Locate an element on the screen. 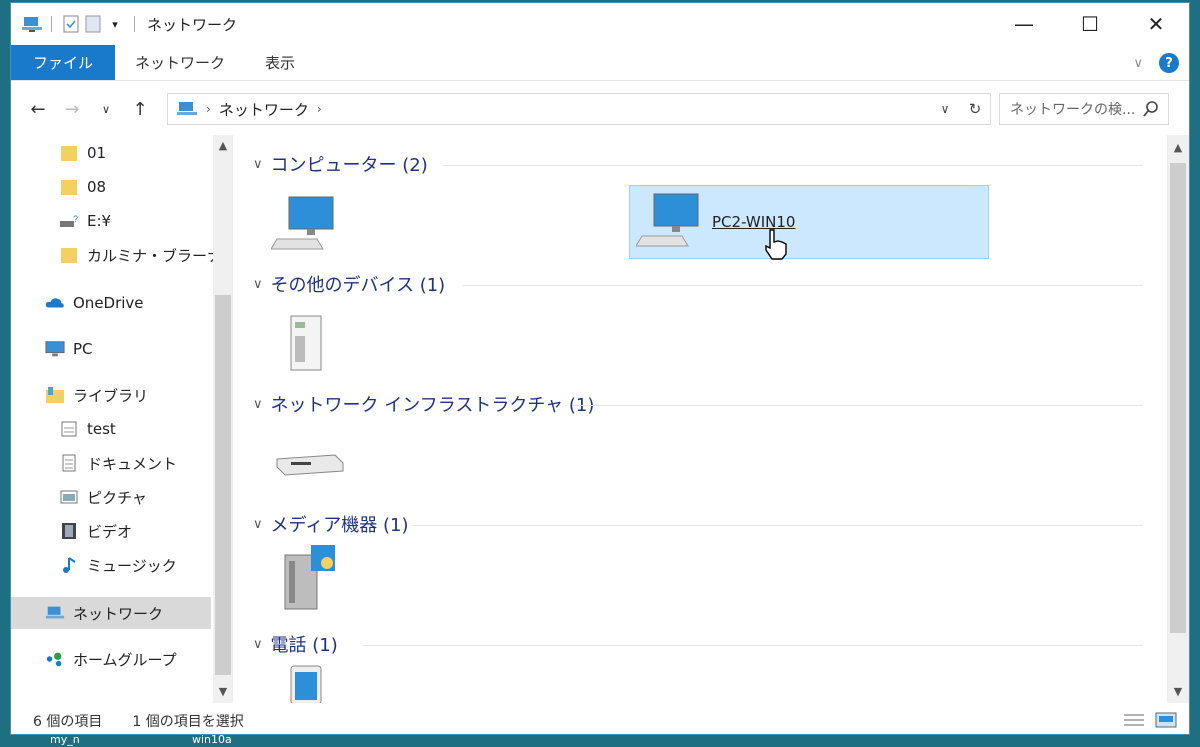 The image size is (1200, 747). group-header-phone: ∨ 電話 (1) is located at coordinates (295, 644).